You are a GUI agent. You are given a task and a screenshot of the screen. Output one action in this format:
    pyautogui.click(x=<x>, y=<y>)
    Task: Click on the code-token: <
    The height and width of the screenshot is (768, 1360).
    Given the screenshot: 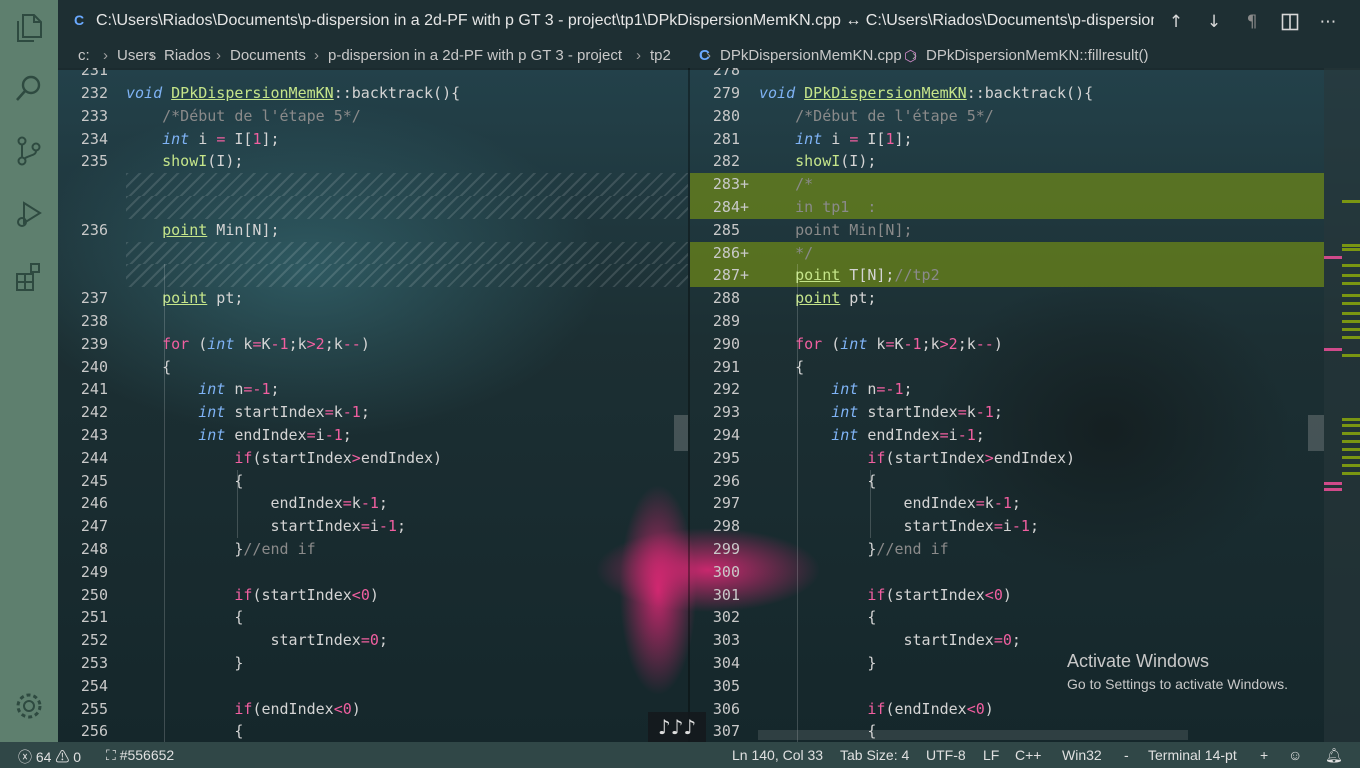 What is the action you would take?
    pyautogui.click(x=989, y=594)
    